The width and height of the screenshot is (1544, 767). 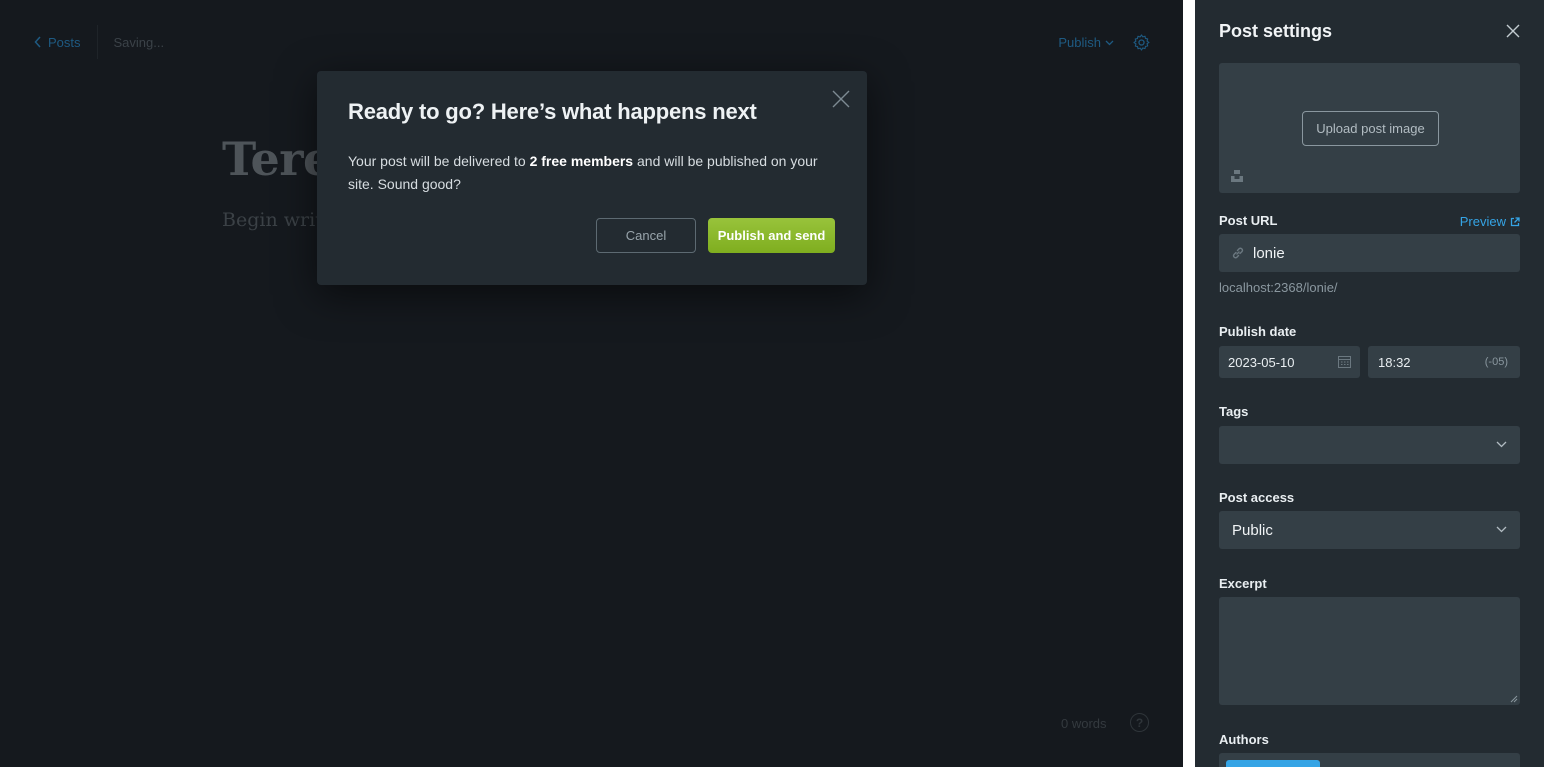 What do you see at coordinates (1369, 445) in the screenshot?
I see `tags-select` at bounding box center [1369, 445].